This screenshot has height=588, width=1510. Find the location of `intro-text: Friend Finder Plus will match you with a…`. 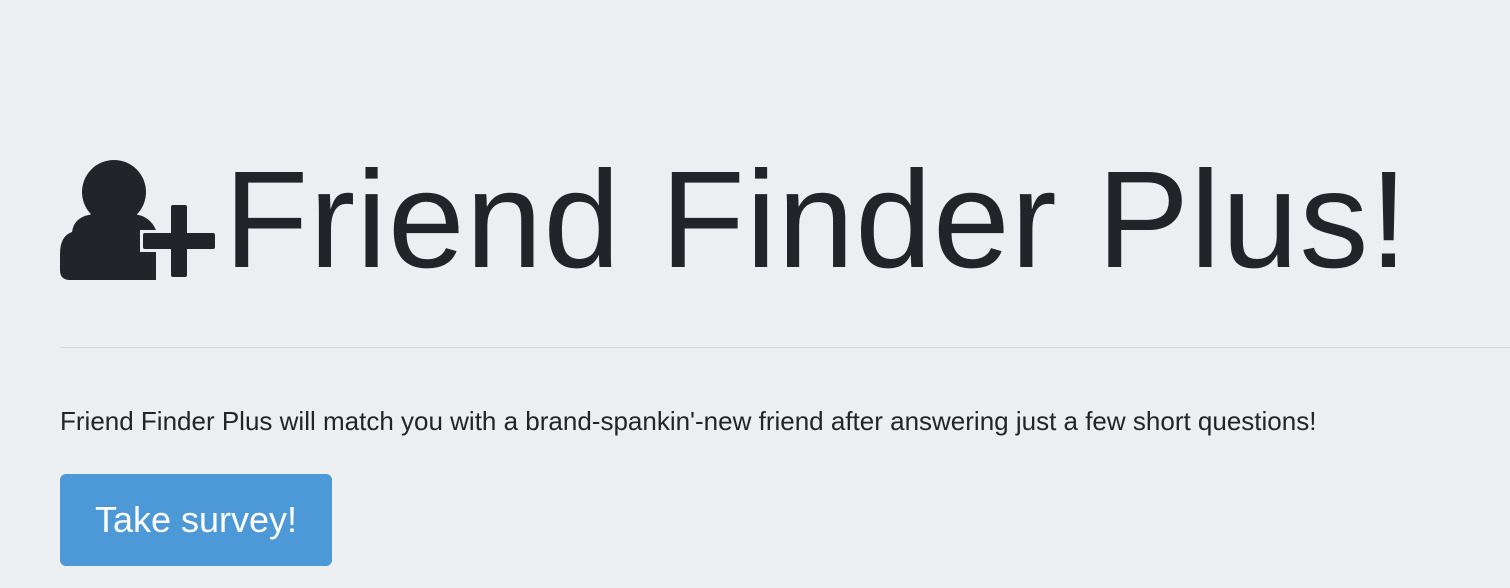

intro-text: Friend Finder Plus will match you with a… is located at coordinates (688, 421).